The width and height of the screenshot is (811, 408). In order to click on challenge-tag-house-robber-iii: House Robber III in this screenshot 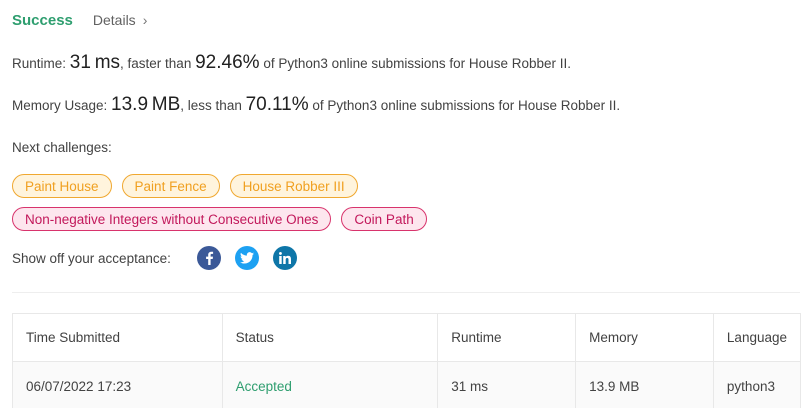, I will do `click(293, 186)`.